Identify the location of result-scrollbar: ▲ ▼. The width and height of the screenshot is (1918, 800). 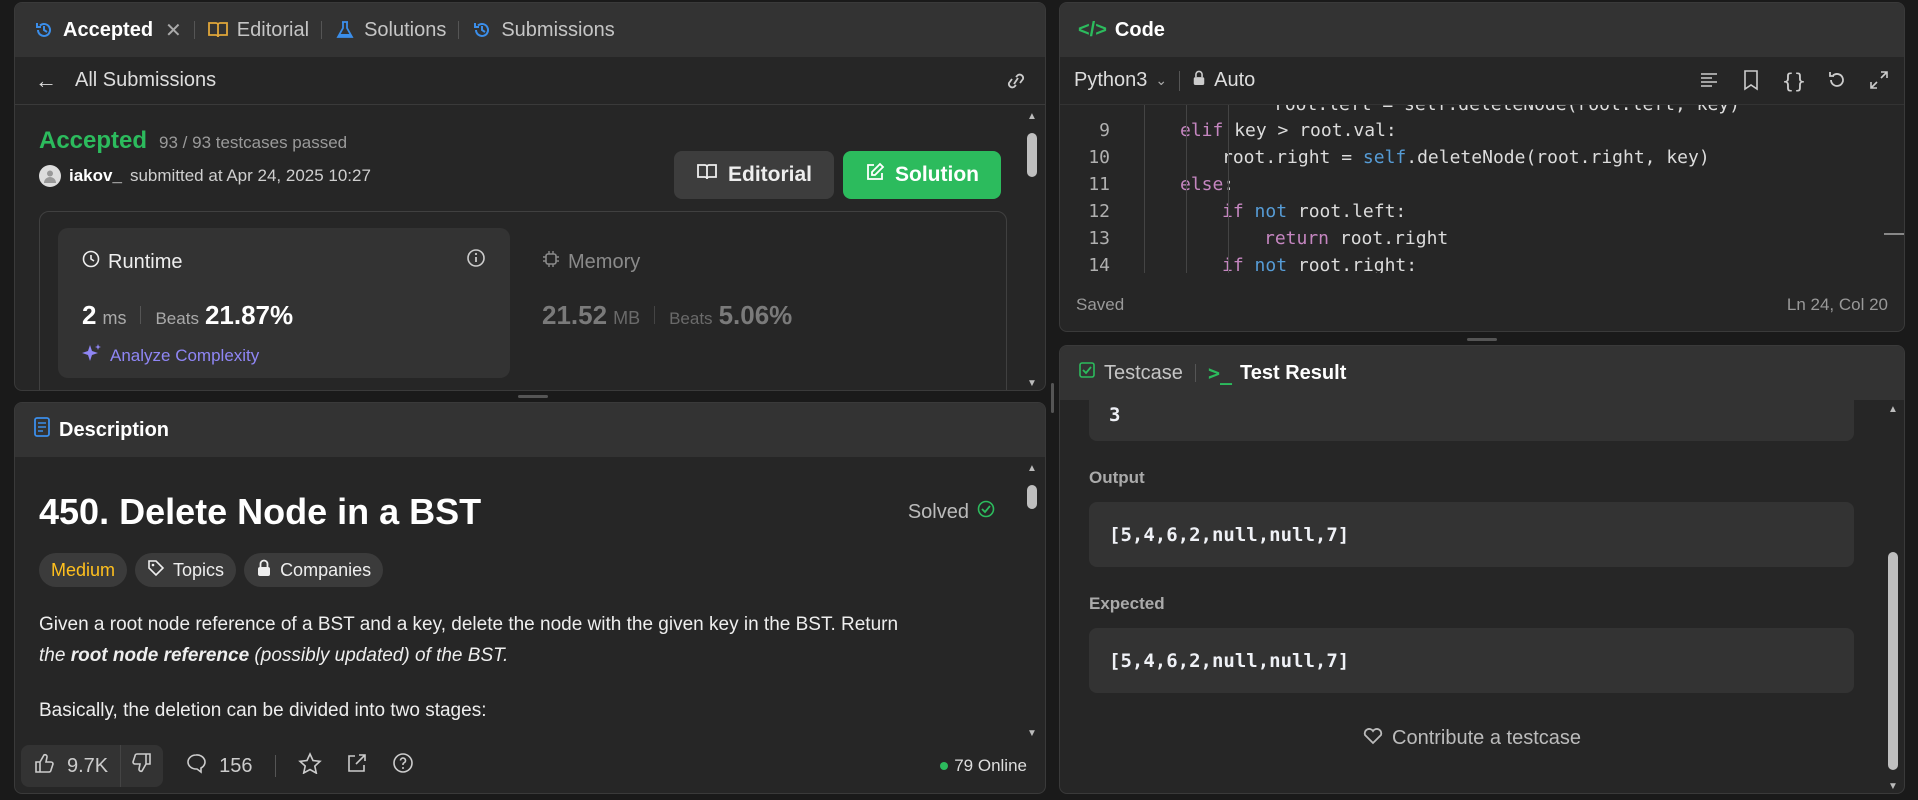
(1893, 598).